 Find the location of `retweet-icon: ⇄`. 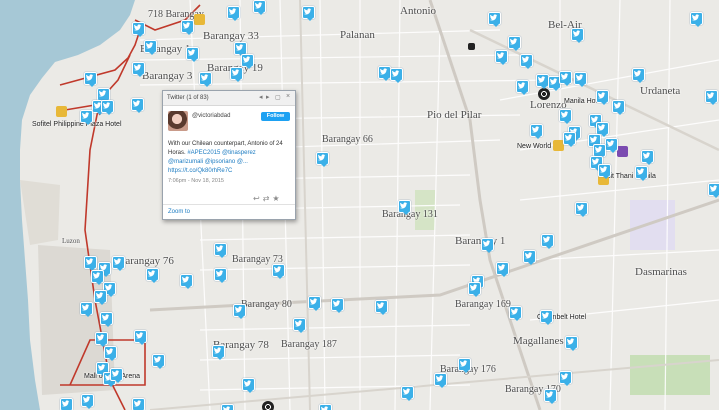

retweet-icon: ⇄ is located at coordinates (268, 198).